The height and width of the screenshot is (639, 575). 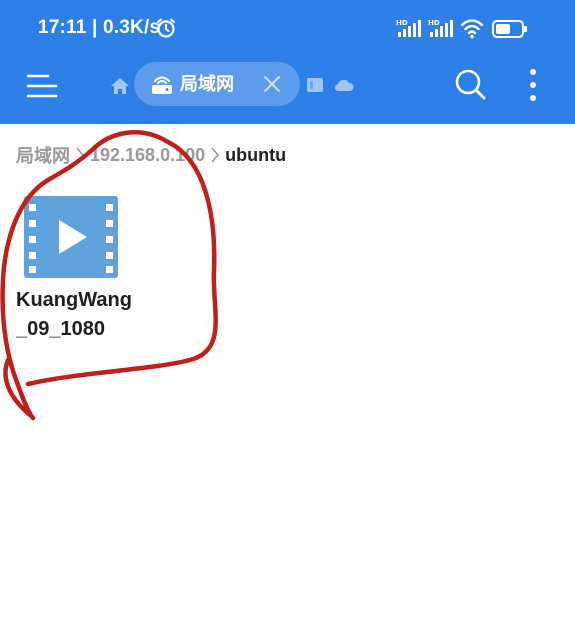 What do you see at coordinates (472, 29) in the screenshot?
I see `wifi-icon` at bounding box center [472, 29].